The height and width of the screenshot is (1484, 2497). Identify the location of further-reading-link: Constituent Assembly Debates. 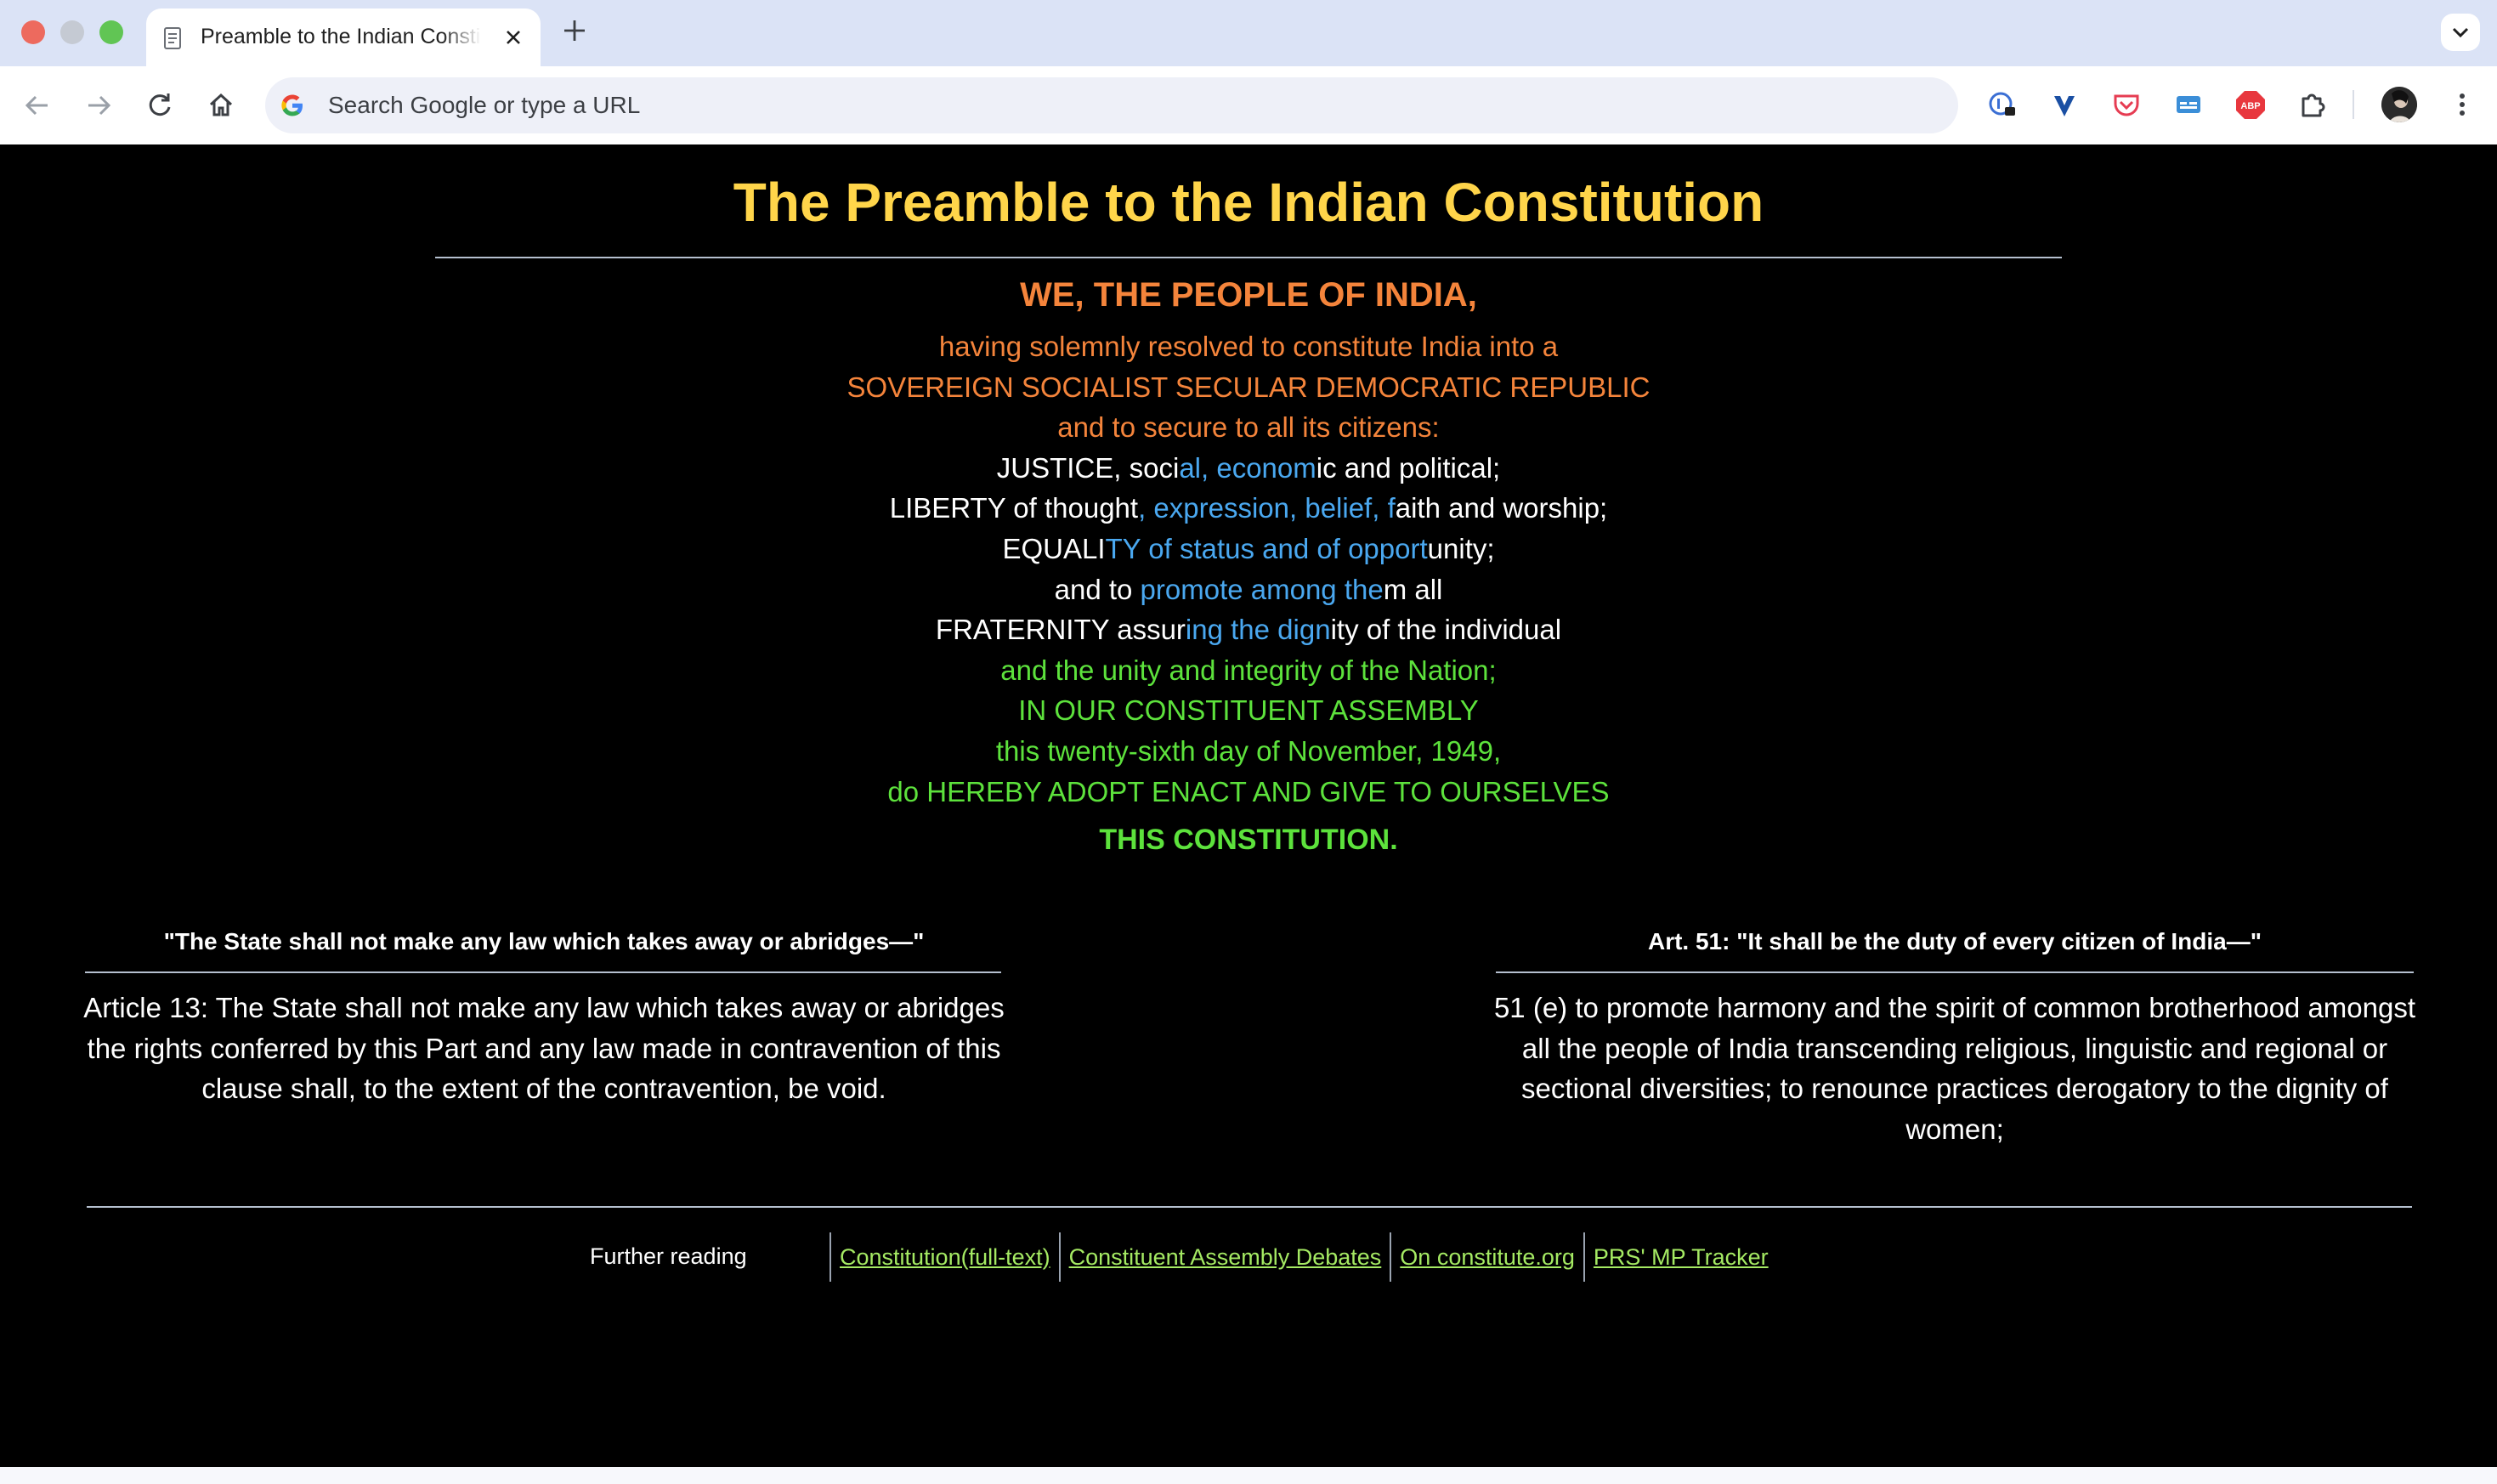
(1225, 1257).